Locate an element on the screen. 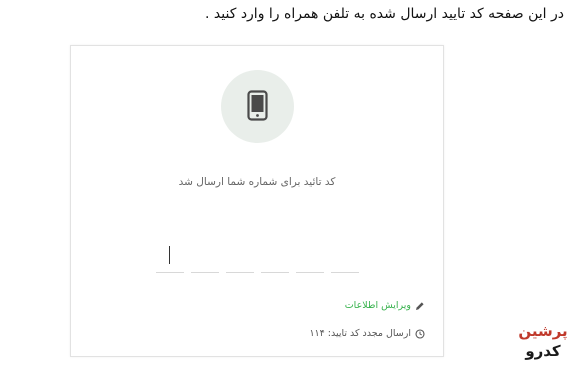 This screenshot has height=366, width=572. edit-info-link: ویرایش اطلاعات is located at coordinates (385, 305).